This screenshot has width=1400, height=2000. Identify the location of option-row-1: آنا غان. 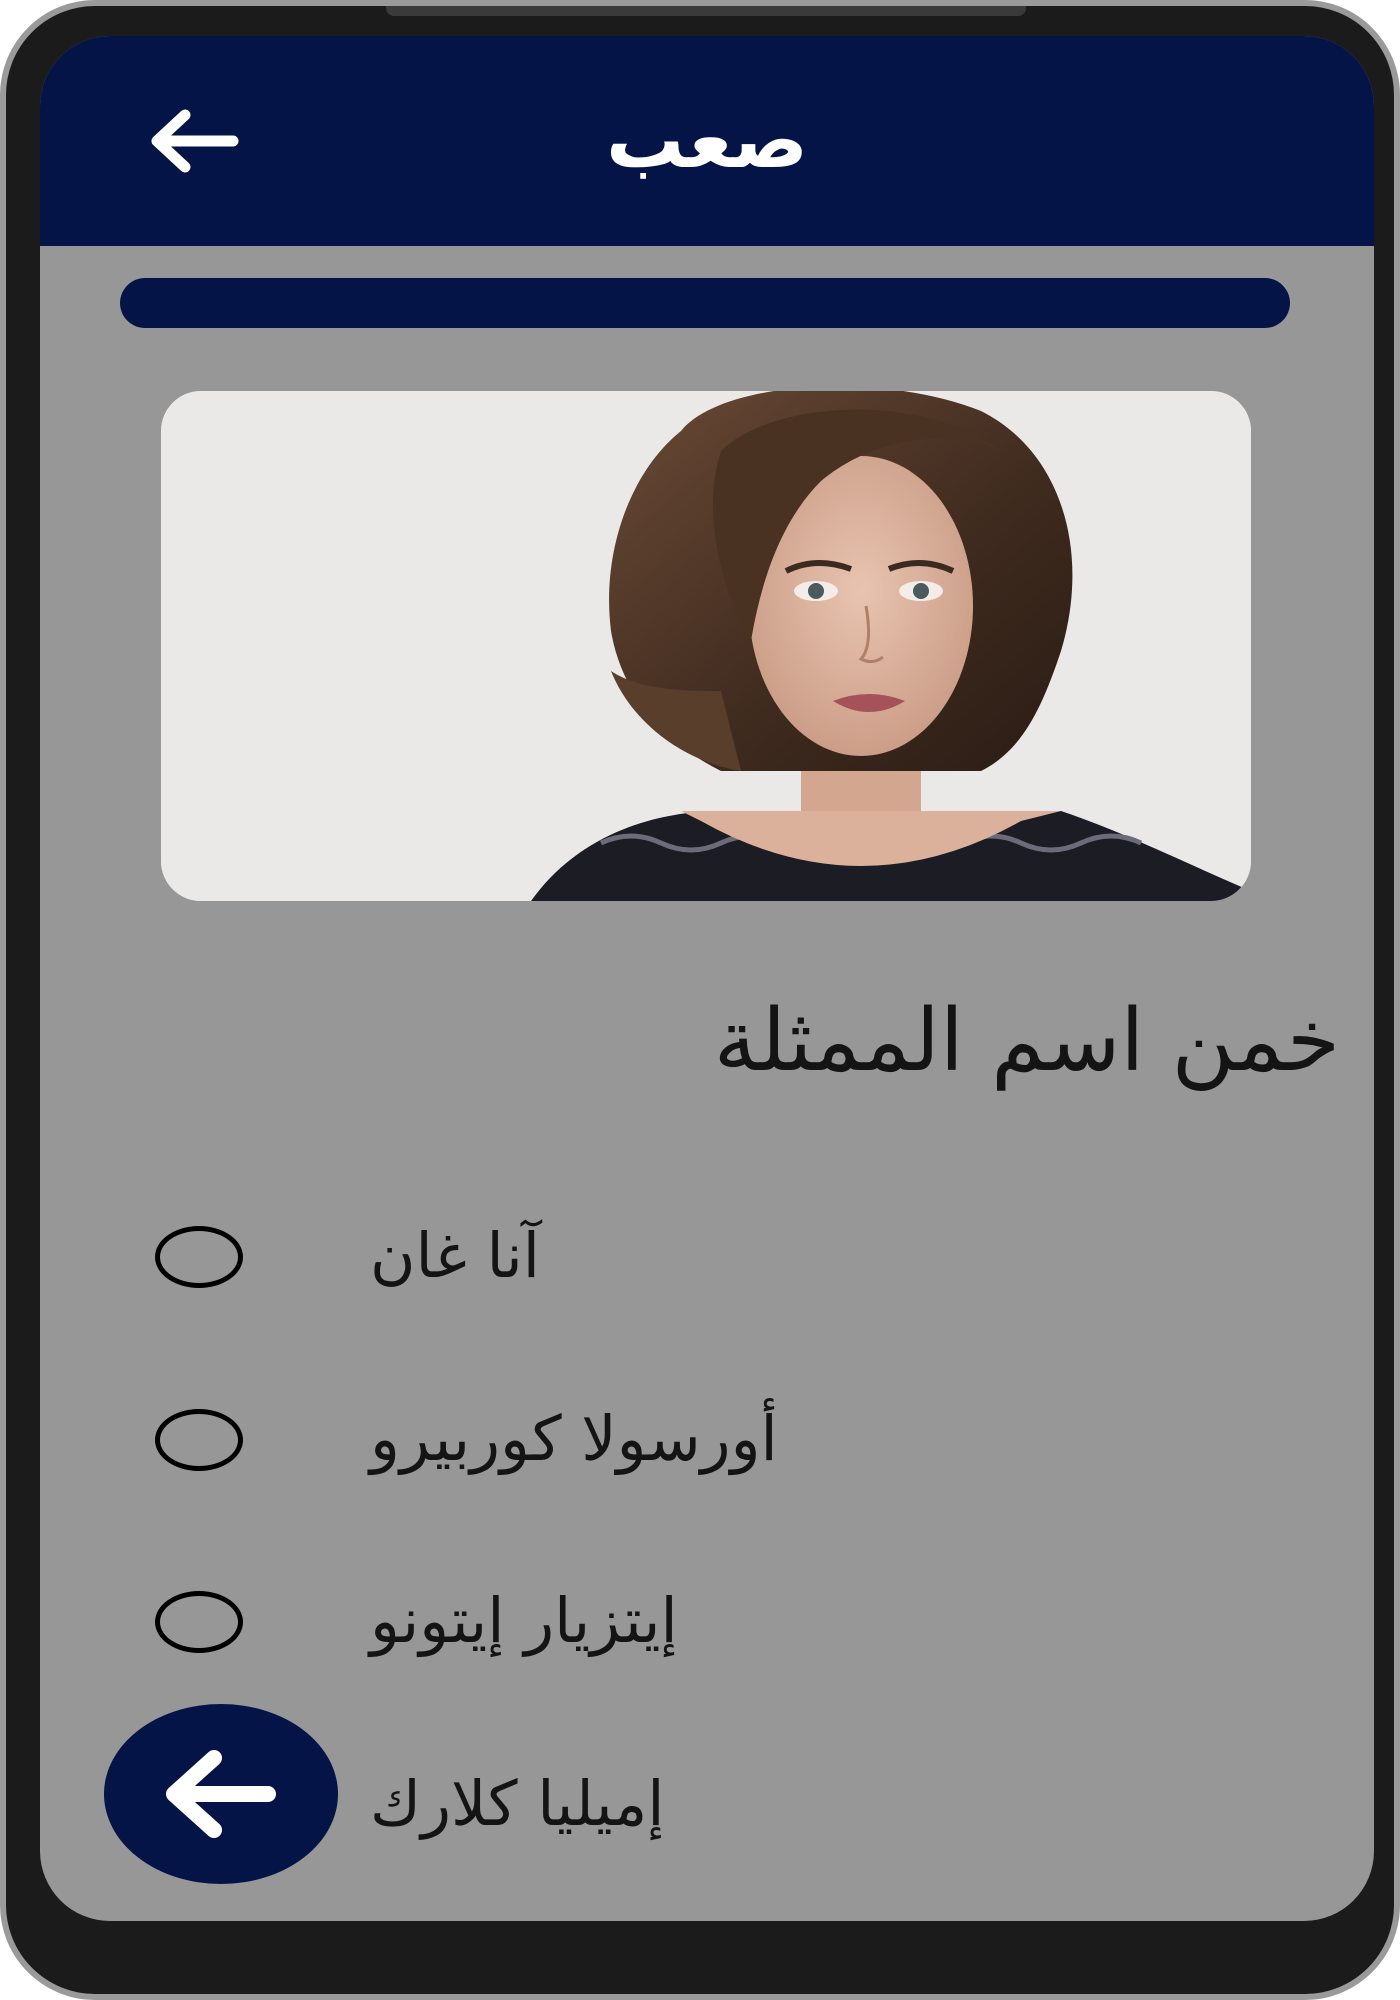
(690, 1256).